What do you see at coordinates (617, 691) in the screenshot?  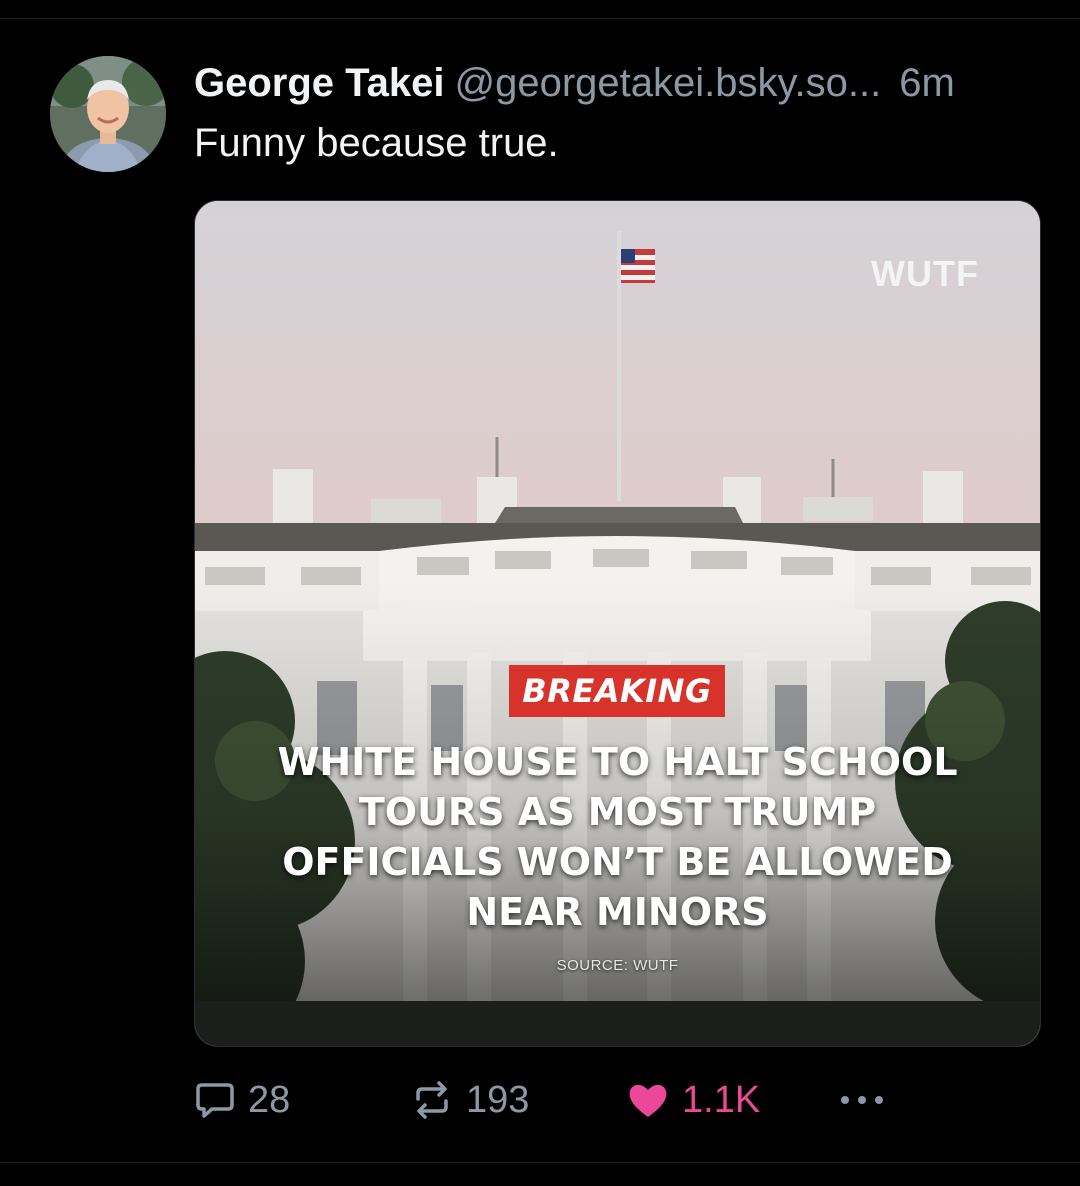 I see `breaking-badge: BREAKING` at bounding box center [617, 691].